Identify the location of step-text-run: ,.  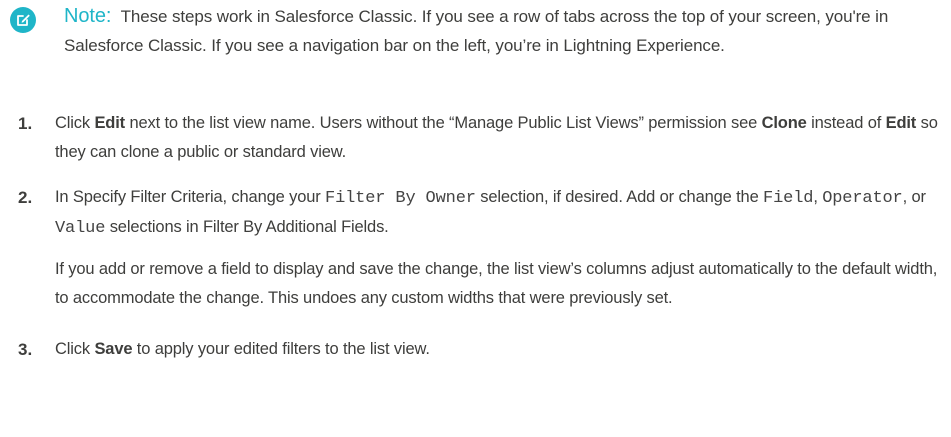
(818, 197).